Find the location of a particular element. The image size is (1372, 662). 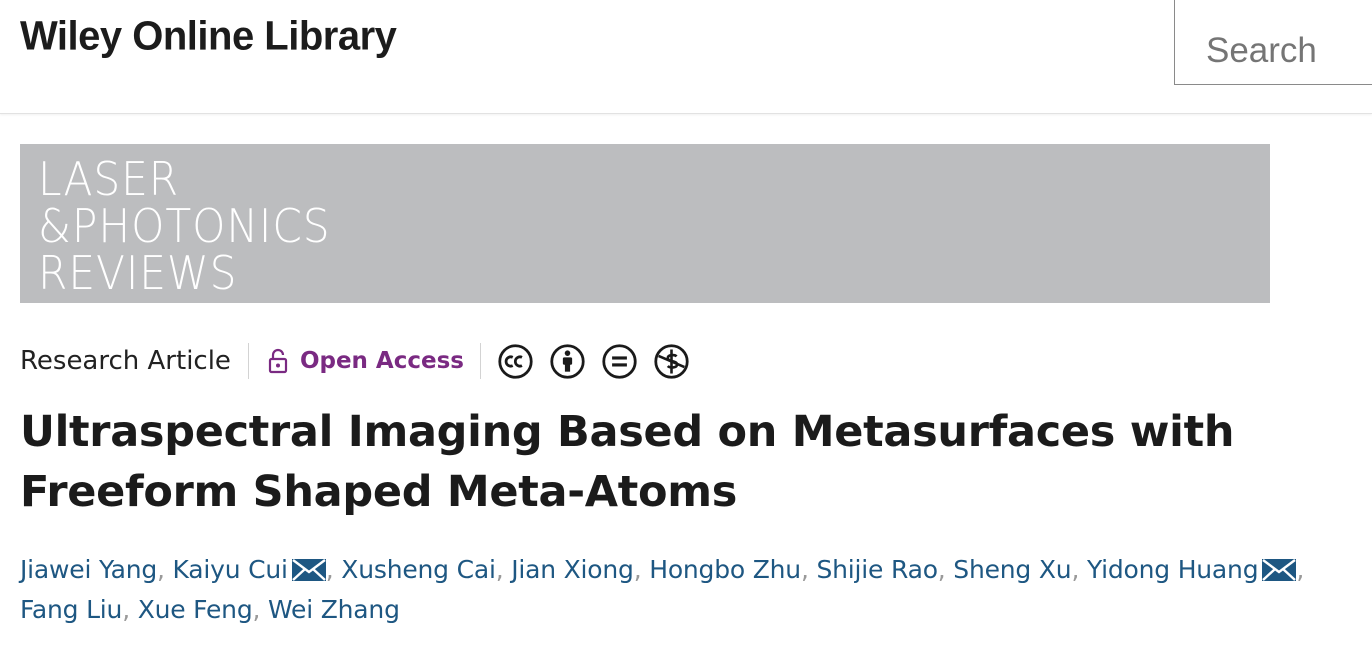

author-link: Hongbo Zhu is located at coordinates (725, 569).